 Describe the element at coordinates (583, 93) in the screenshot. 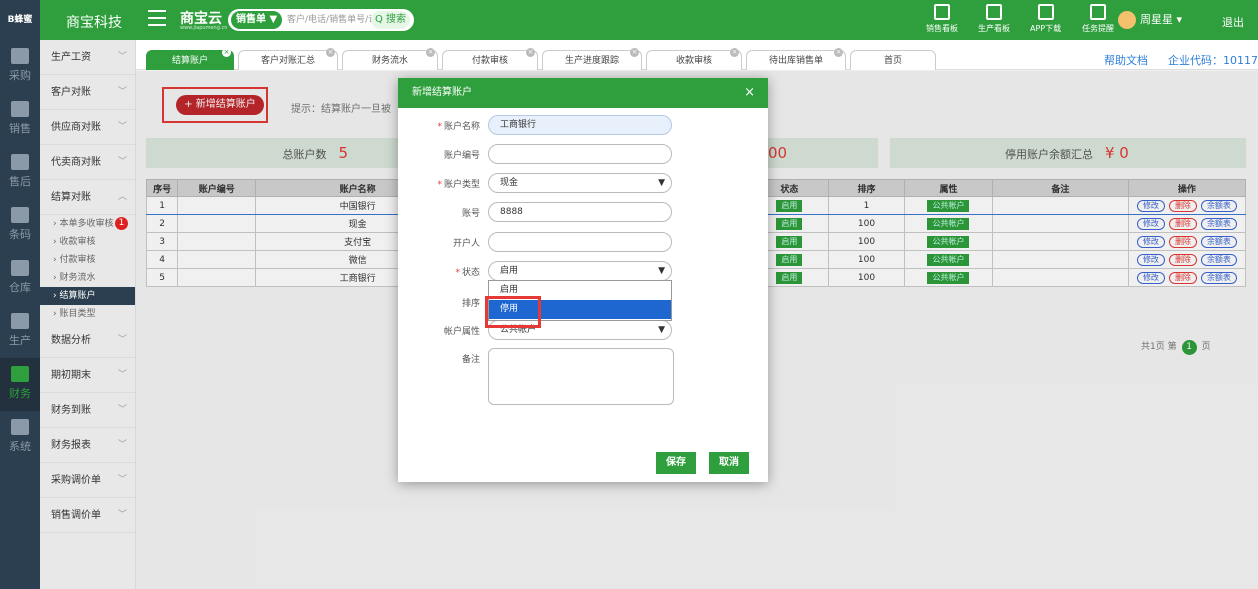

I see `dialog-header: 新增结算账户 ×` at that location.